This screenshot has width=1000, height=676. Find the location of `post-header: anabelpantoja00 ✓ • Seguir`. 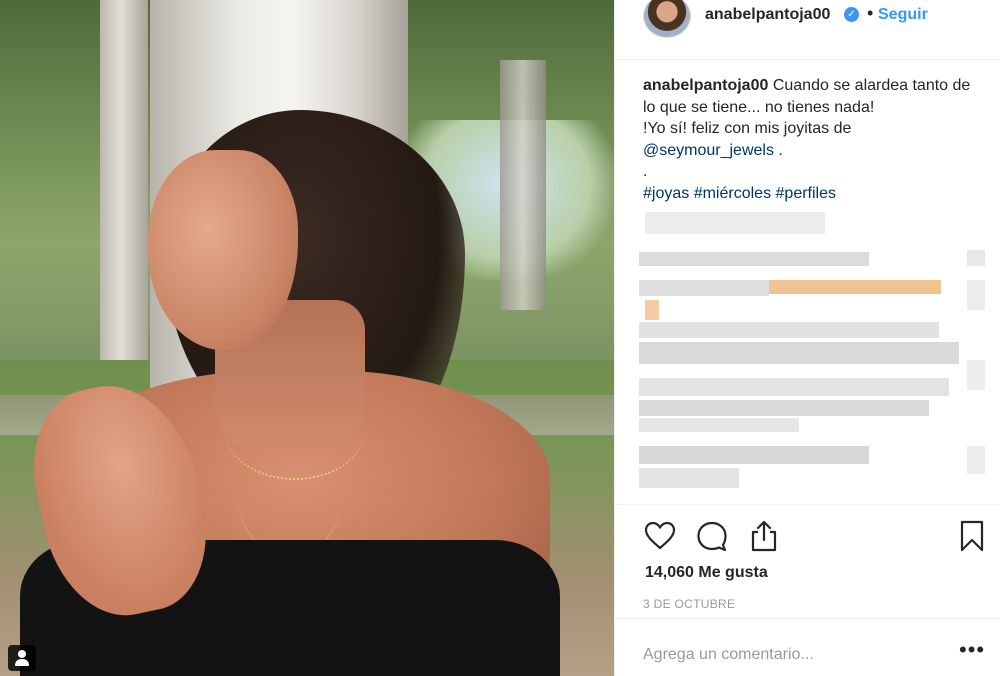

post-header: anabelpantoja00 ✓ • Seguir is located at coordinates (807, 30).